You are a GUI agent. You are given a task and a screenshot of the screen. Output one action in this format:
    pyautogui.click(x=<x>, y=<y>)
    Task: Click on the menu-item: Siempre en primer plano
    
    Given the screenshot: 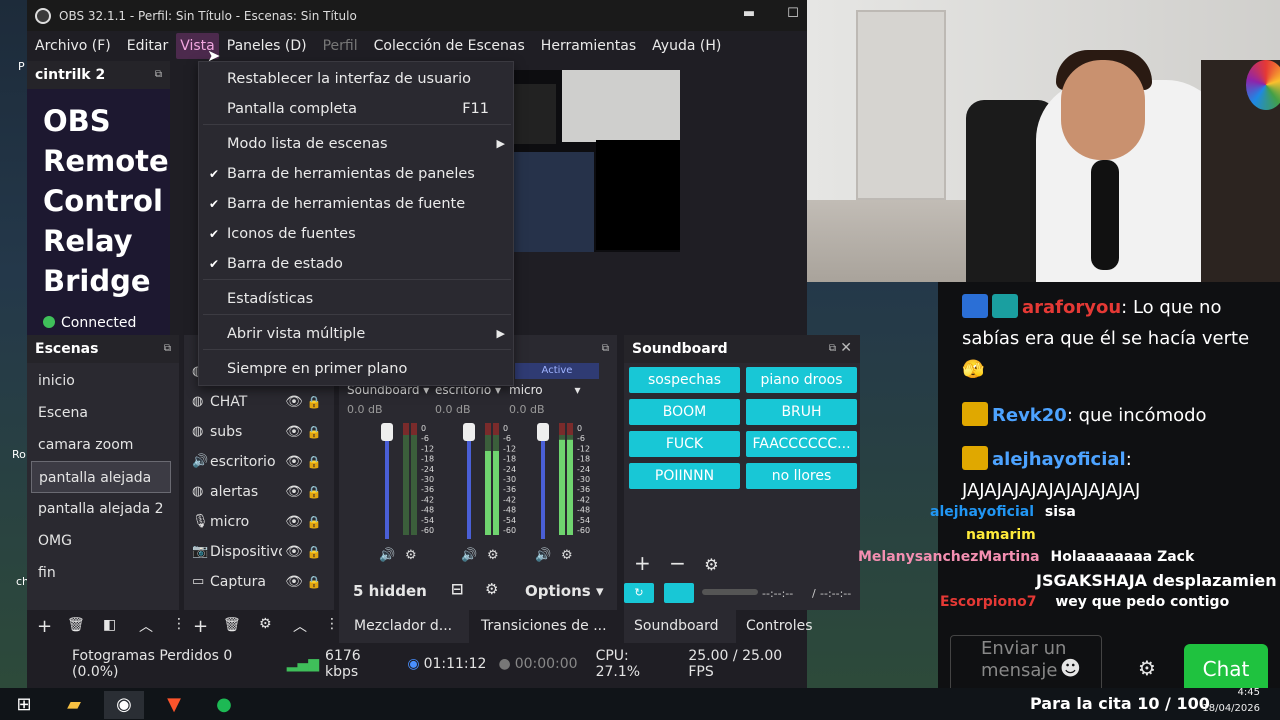 What is the action you would take?
    pyautogui.click(x=357, y=369)
    